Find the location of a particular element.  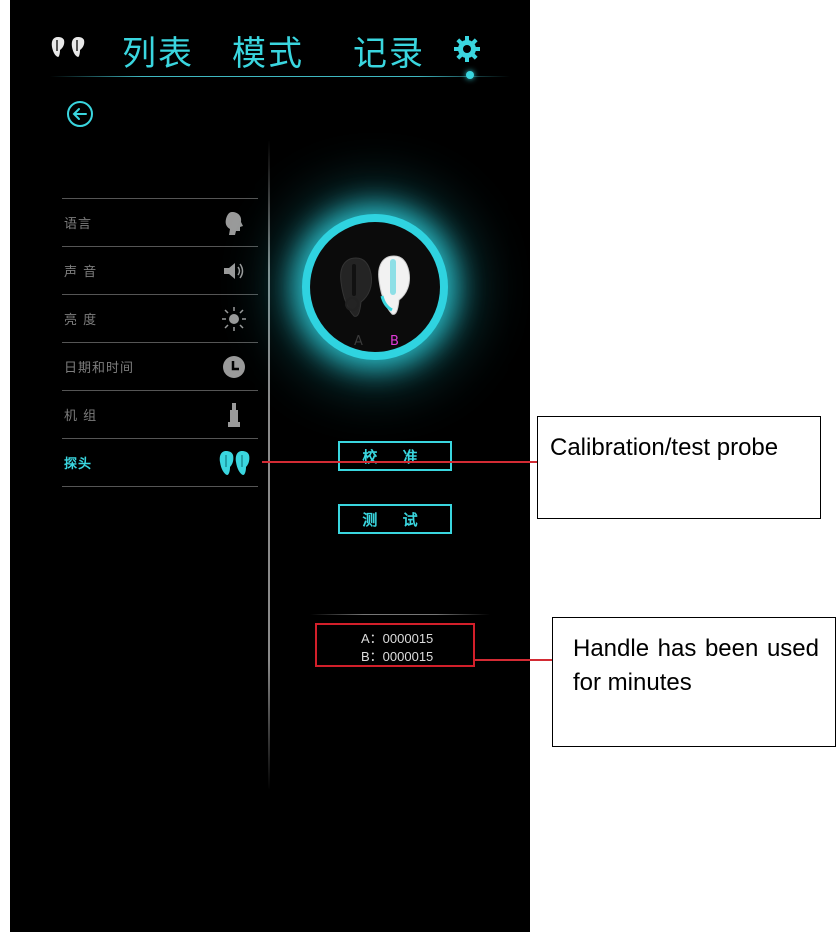

calibration-callout-line is located at coordinates (400, 462).